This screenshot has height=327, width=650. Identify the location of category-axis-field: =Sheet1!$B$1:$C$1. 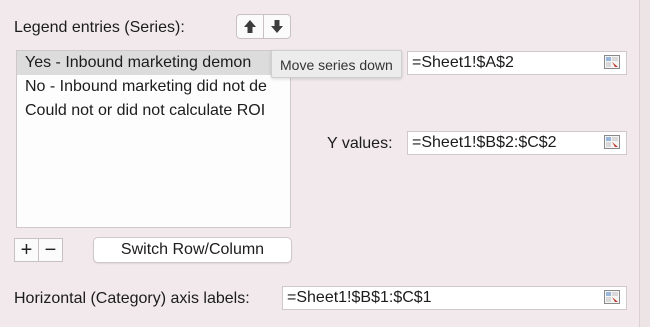
(454, 298).